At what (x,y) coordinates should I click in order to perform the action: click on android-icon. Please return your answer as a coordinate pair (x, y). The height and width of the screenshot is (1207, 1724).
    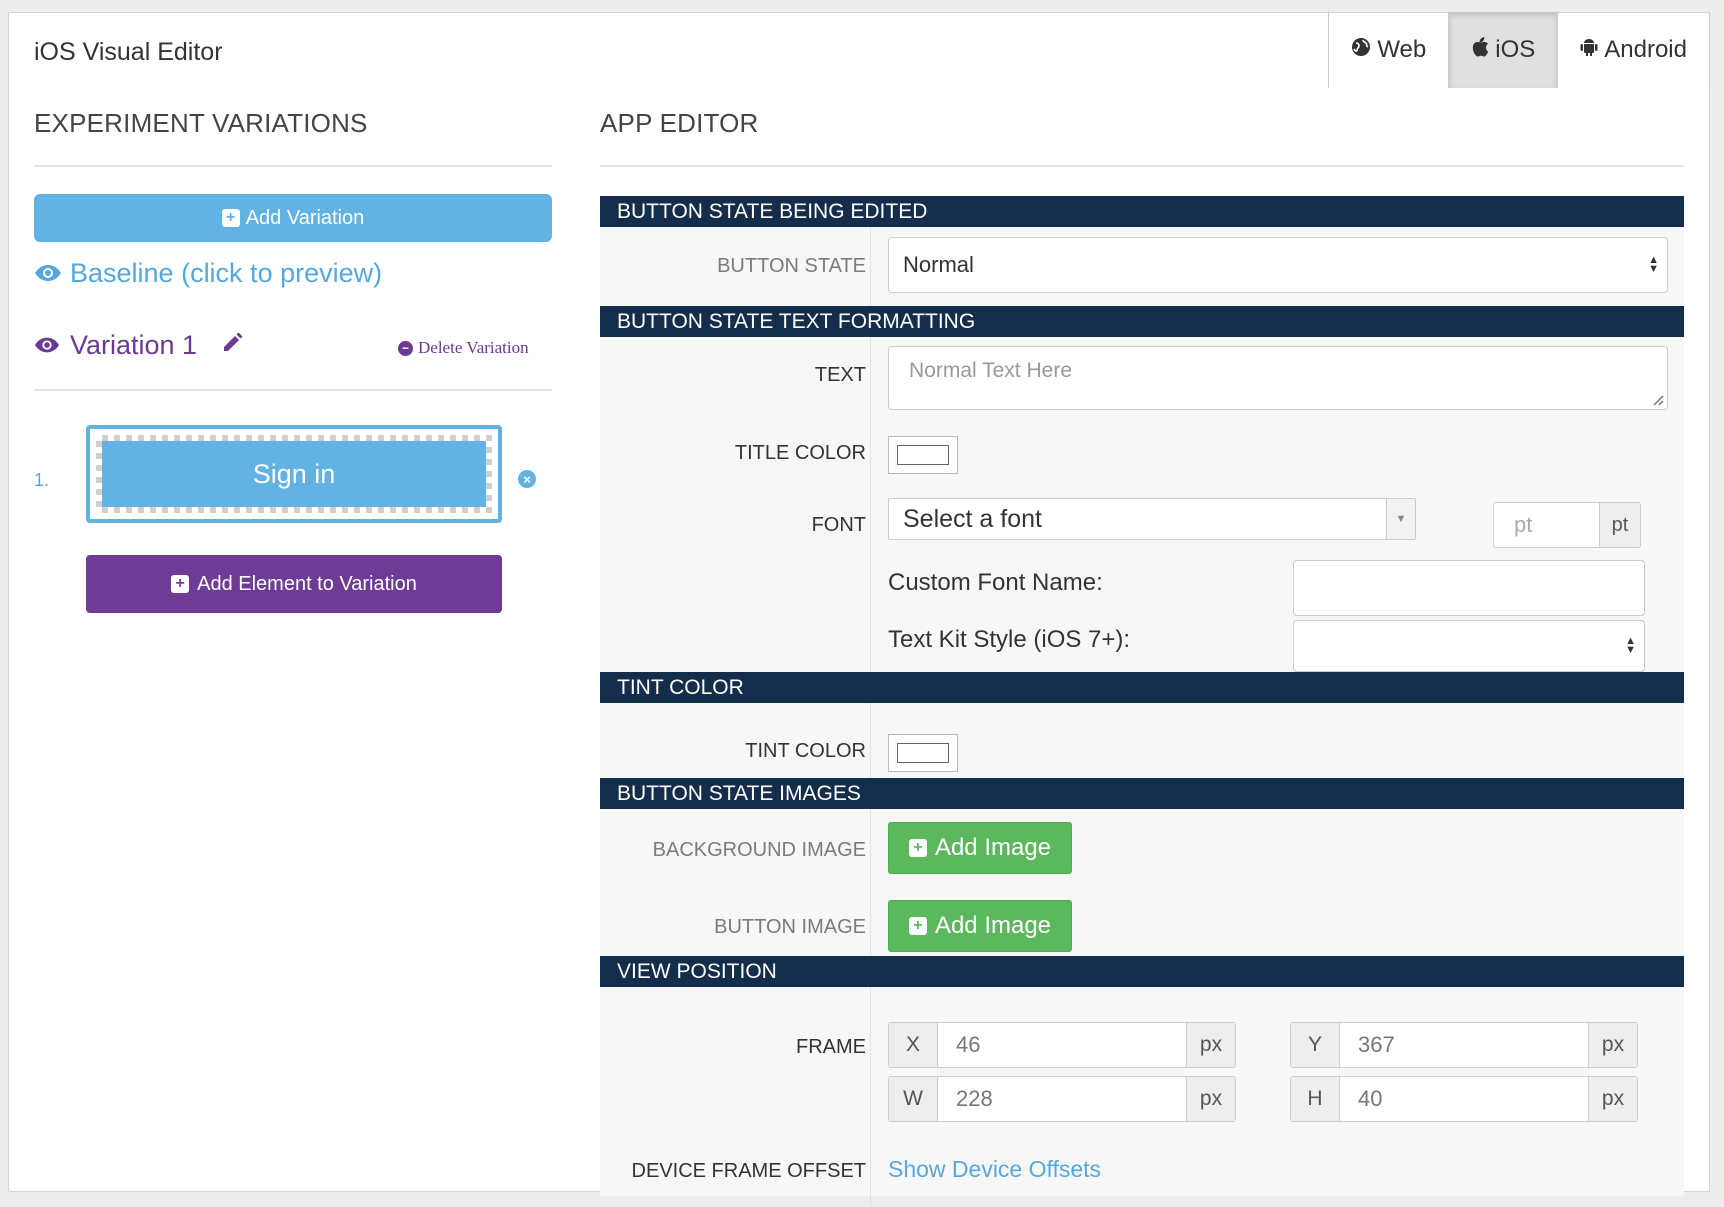
    Looking at the image, I should click on (1589, 50).